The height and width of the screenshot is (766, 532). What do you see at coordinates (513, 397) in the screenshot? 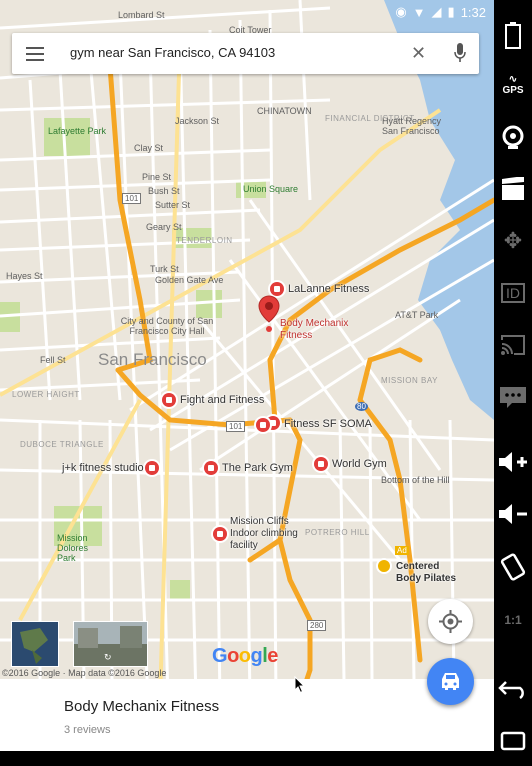
I see `more-icon` at bounding box center [513, 397].